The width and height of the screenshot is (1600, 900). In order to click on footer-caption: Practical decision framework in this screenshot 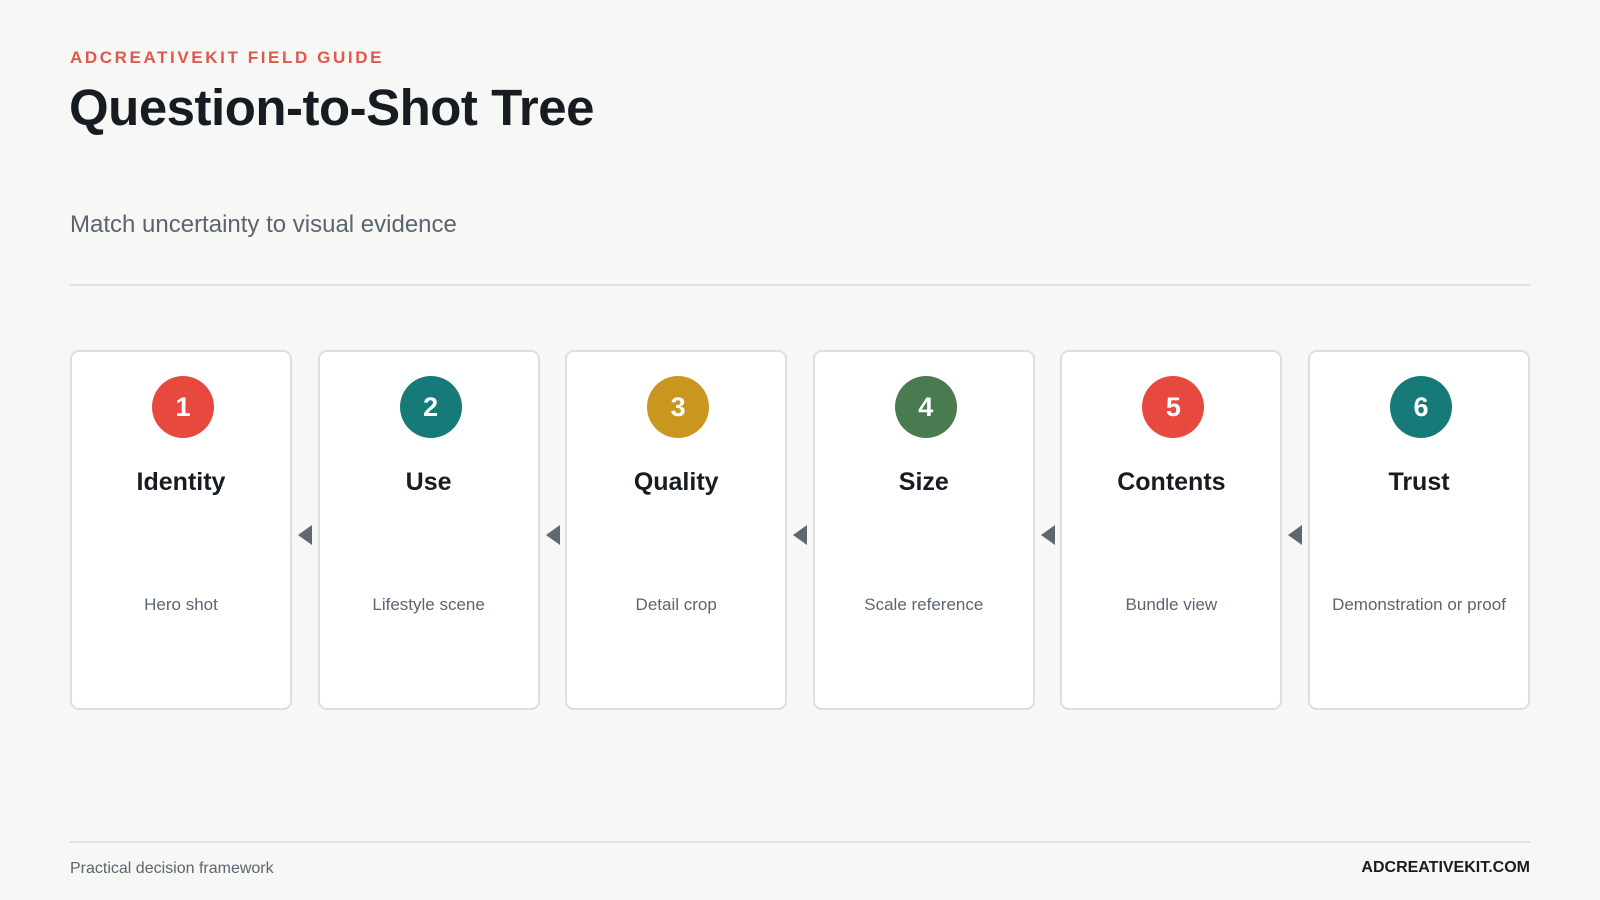, I will do `click(172, 868)`.